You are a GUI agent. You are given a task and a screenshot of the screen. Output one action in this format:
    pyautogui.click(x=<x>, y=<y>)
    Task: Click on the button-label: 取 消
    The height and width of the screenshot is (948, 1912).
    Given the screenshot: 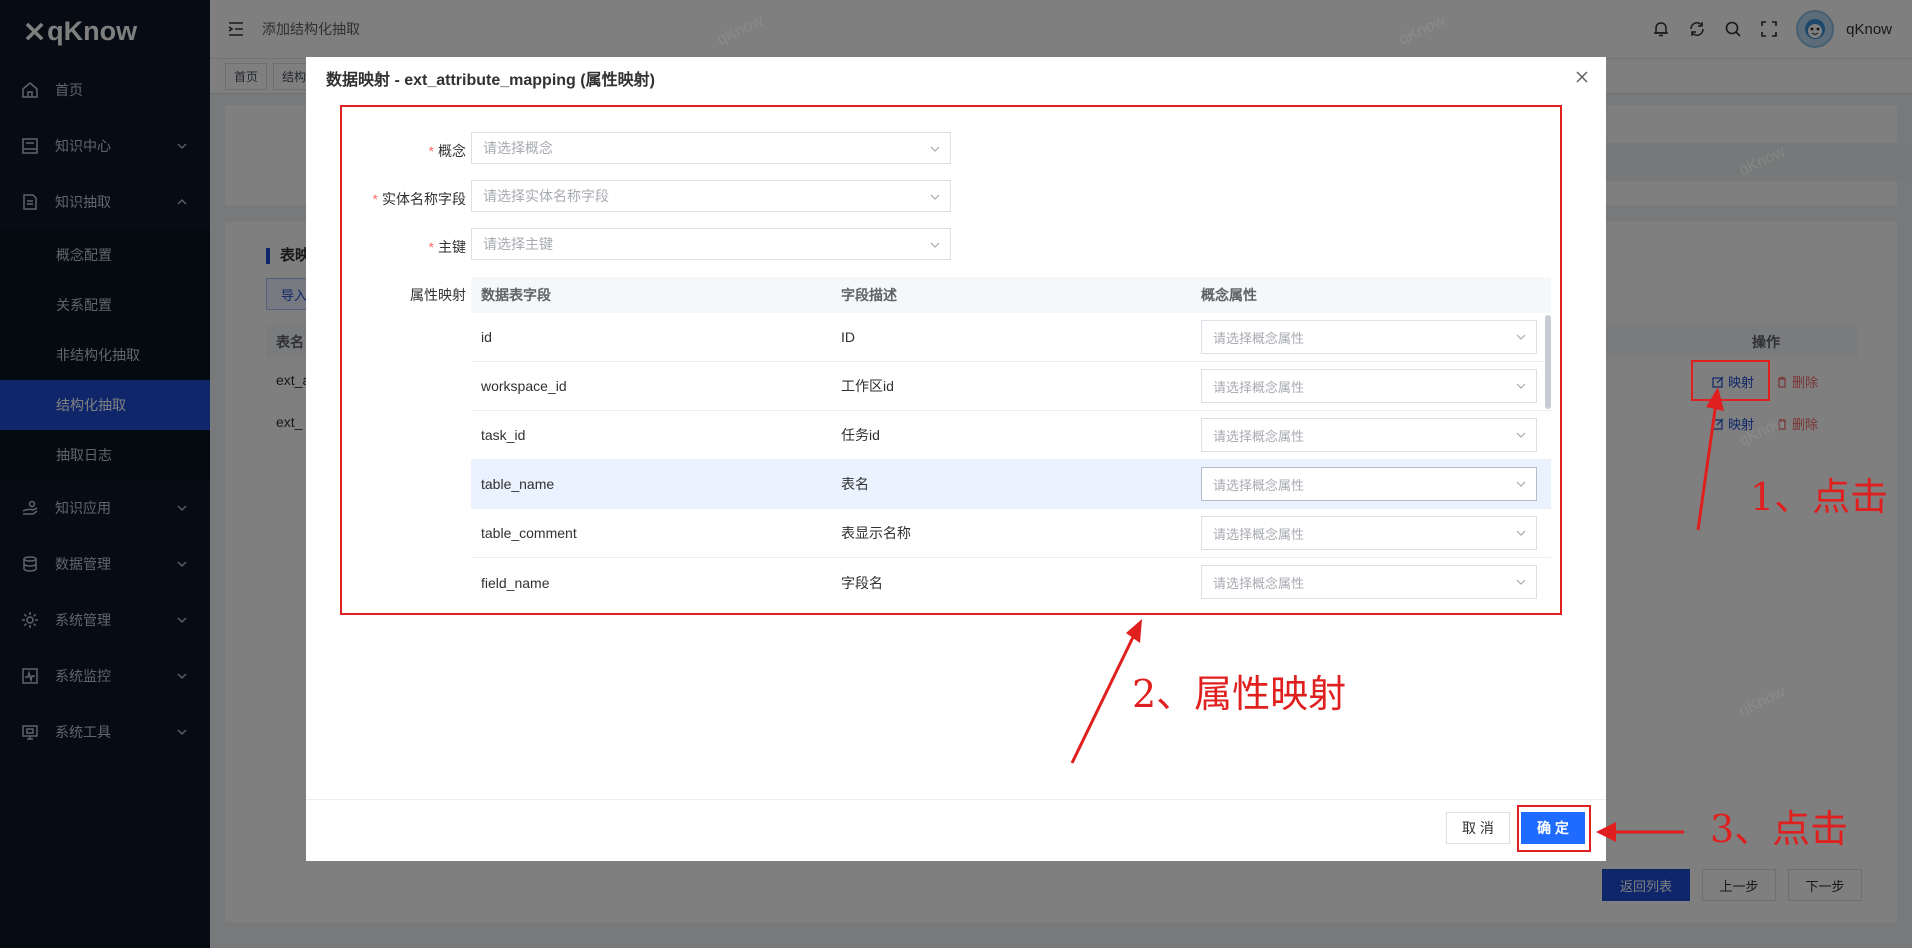 What is the action you would take?
    pyautogui.click(x=1478, y=828)
    